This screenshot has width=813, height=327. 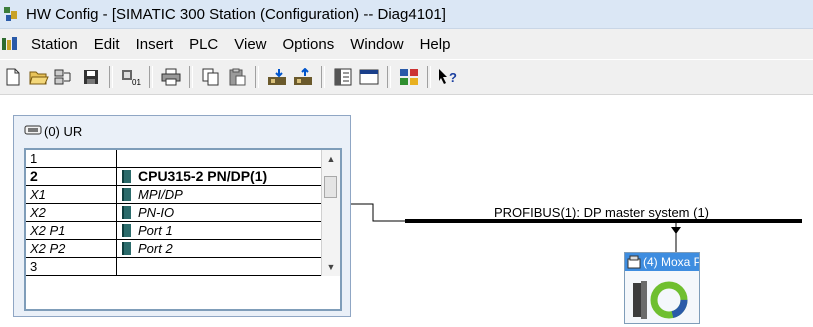 I want to click on rack-header: (0) UR, so click(x=53, y=131).